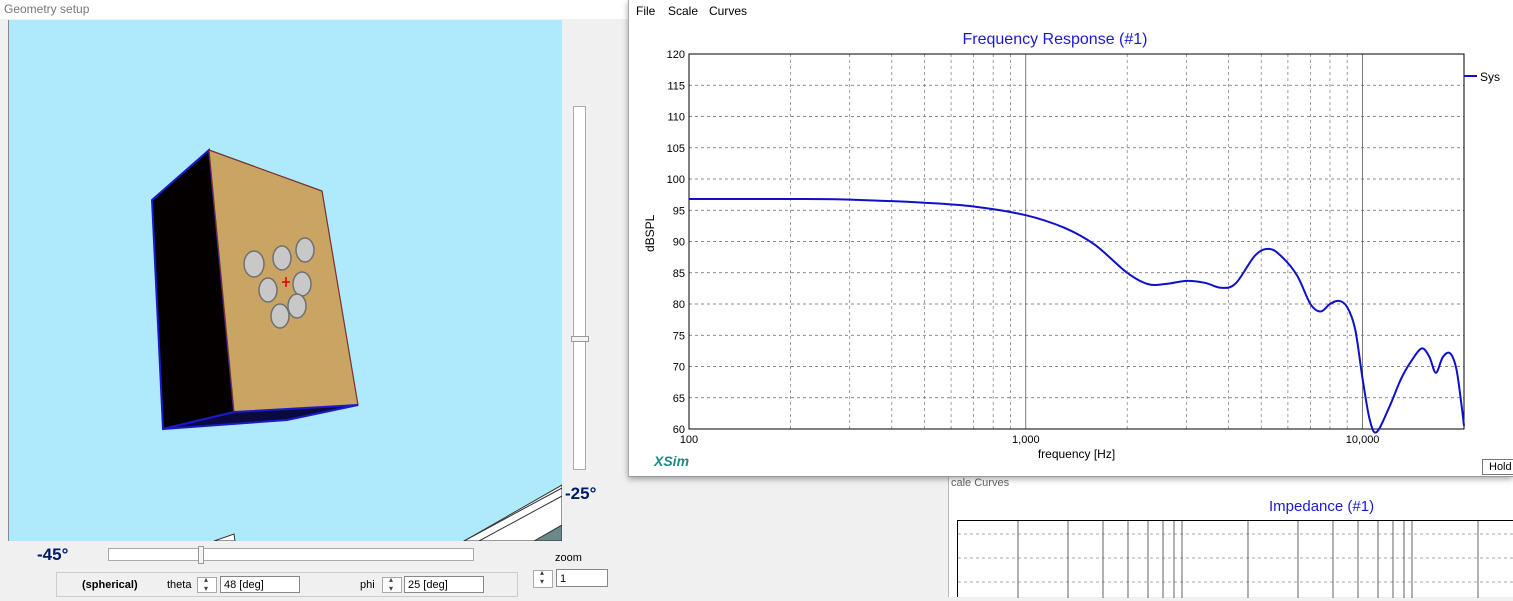  Describe the element at coordinates (1076, 454) in the screenshot. I see `x-axis-label: frequency [Hz]` at that location.